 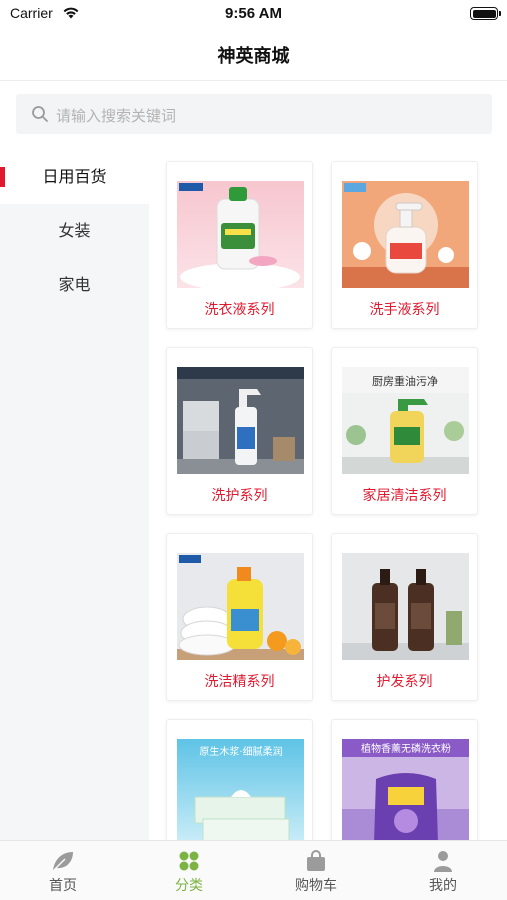 I want to click on sidebar-item-daily-goods: 日用百货, so click(x=74, y=177).